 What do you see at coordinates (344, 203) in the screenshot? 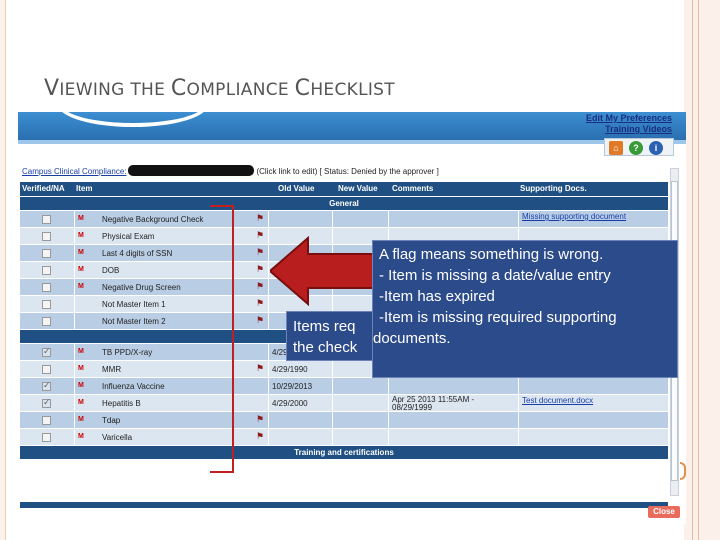
I see `section-general: General` at bounding box center [344, 203].